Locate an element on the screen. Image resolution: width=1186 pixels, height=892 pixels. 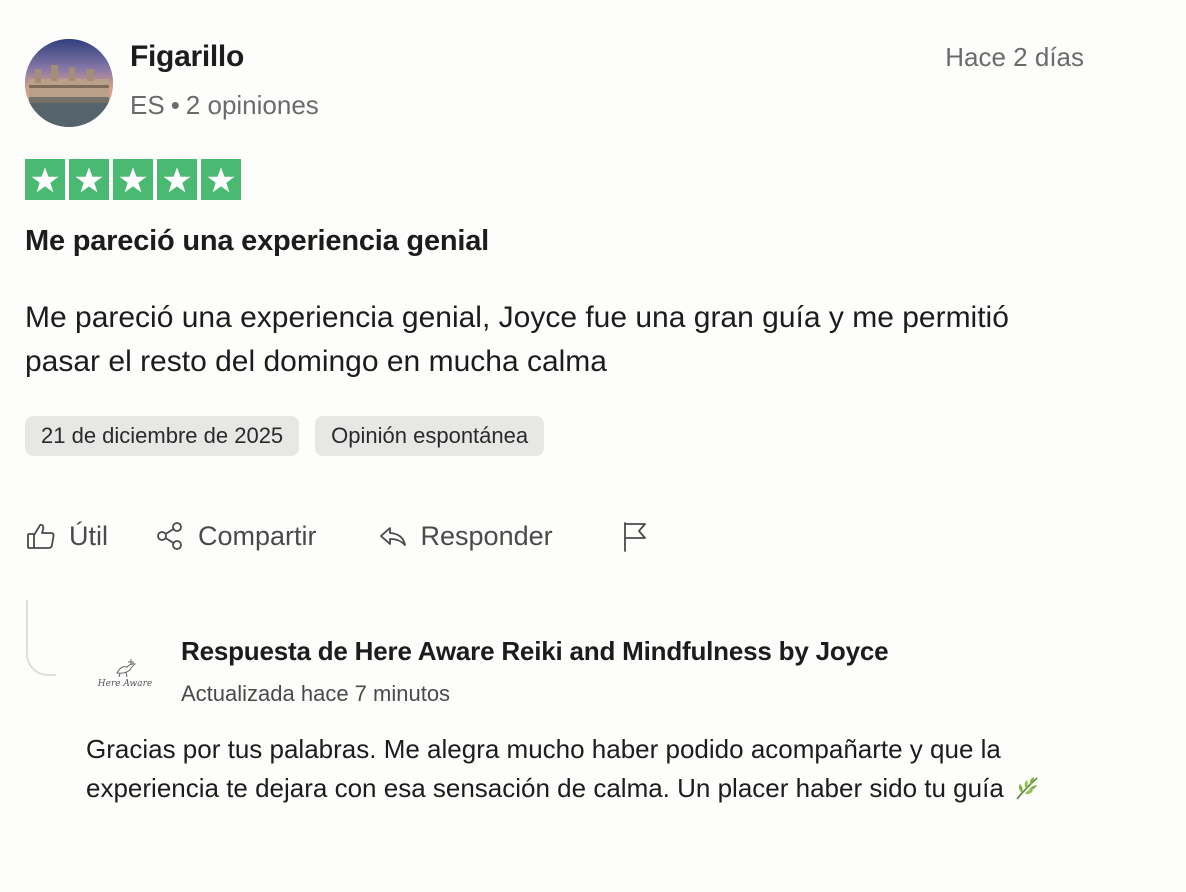
business-logo: Here Aware is located at coordinates (125, 672).